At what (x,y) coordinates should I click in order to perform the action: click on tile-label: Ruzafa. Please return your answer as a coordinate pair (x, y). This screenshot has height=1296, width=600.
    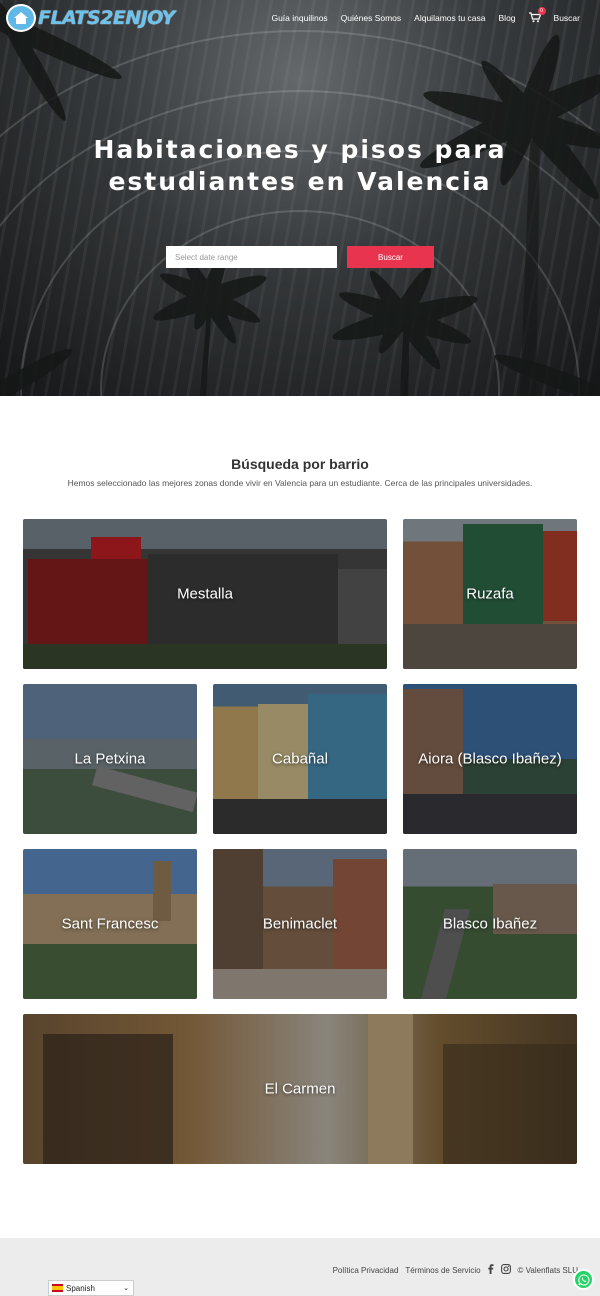
    Looking at the image, I should click on (490, 594).